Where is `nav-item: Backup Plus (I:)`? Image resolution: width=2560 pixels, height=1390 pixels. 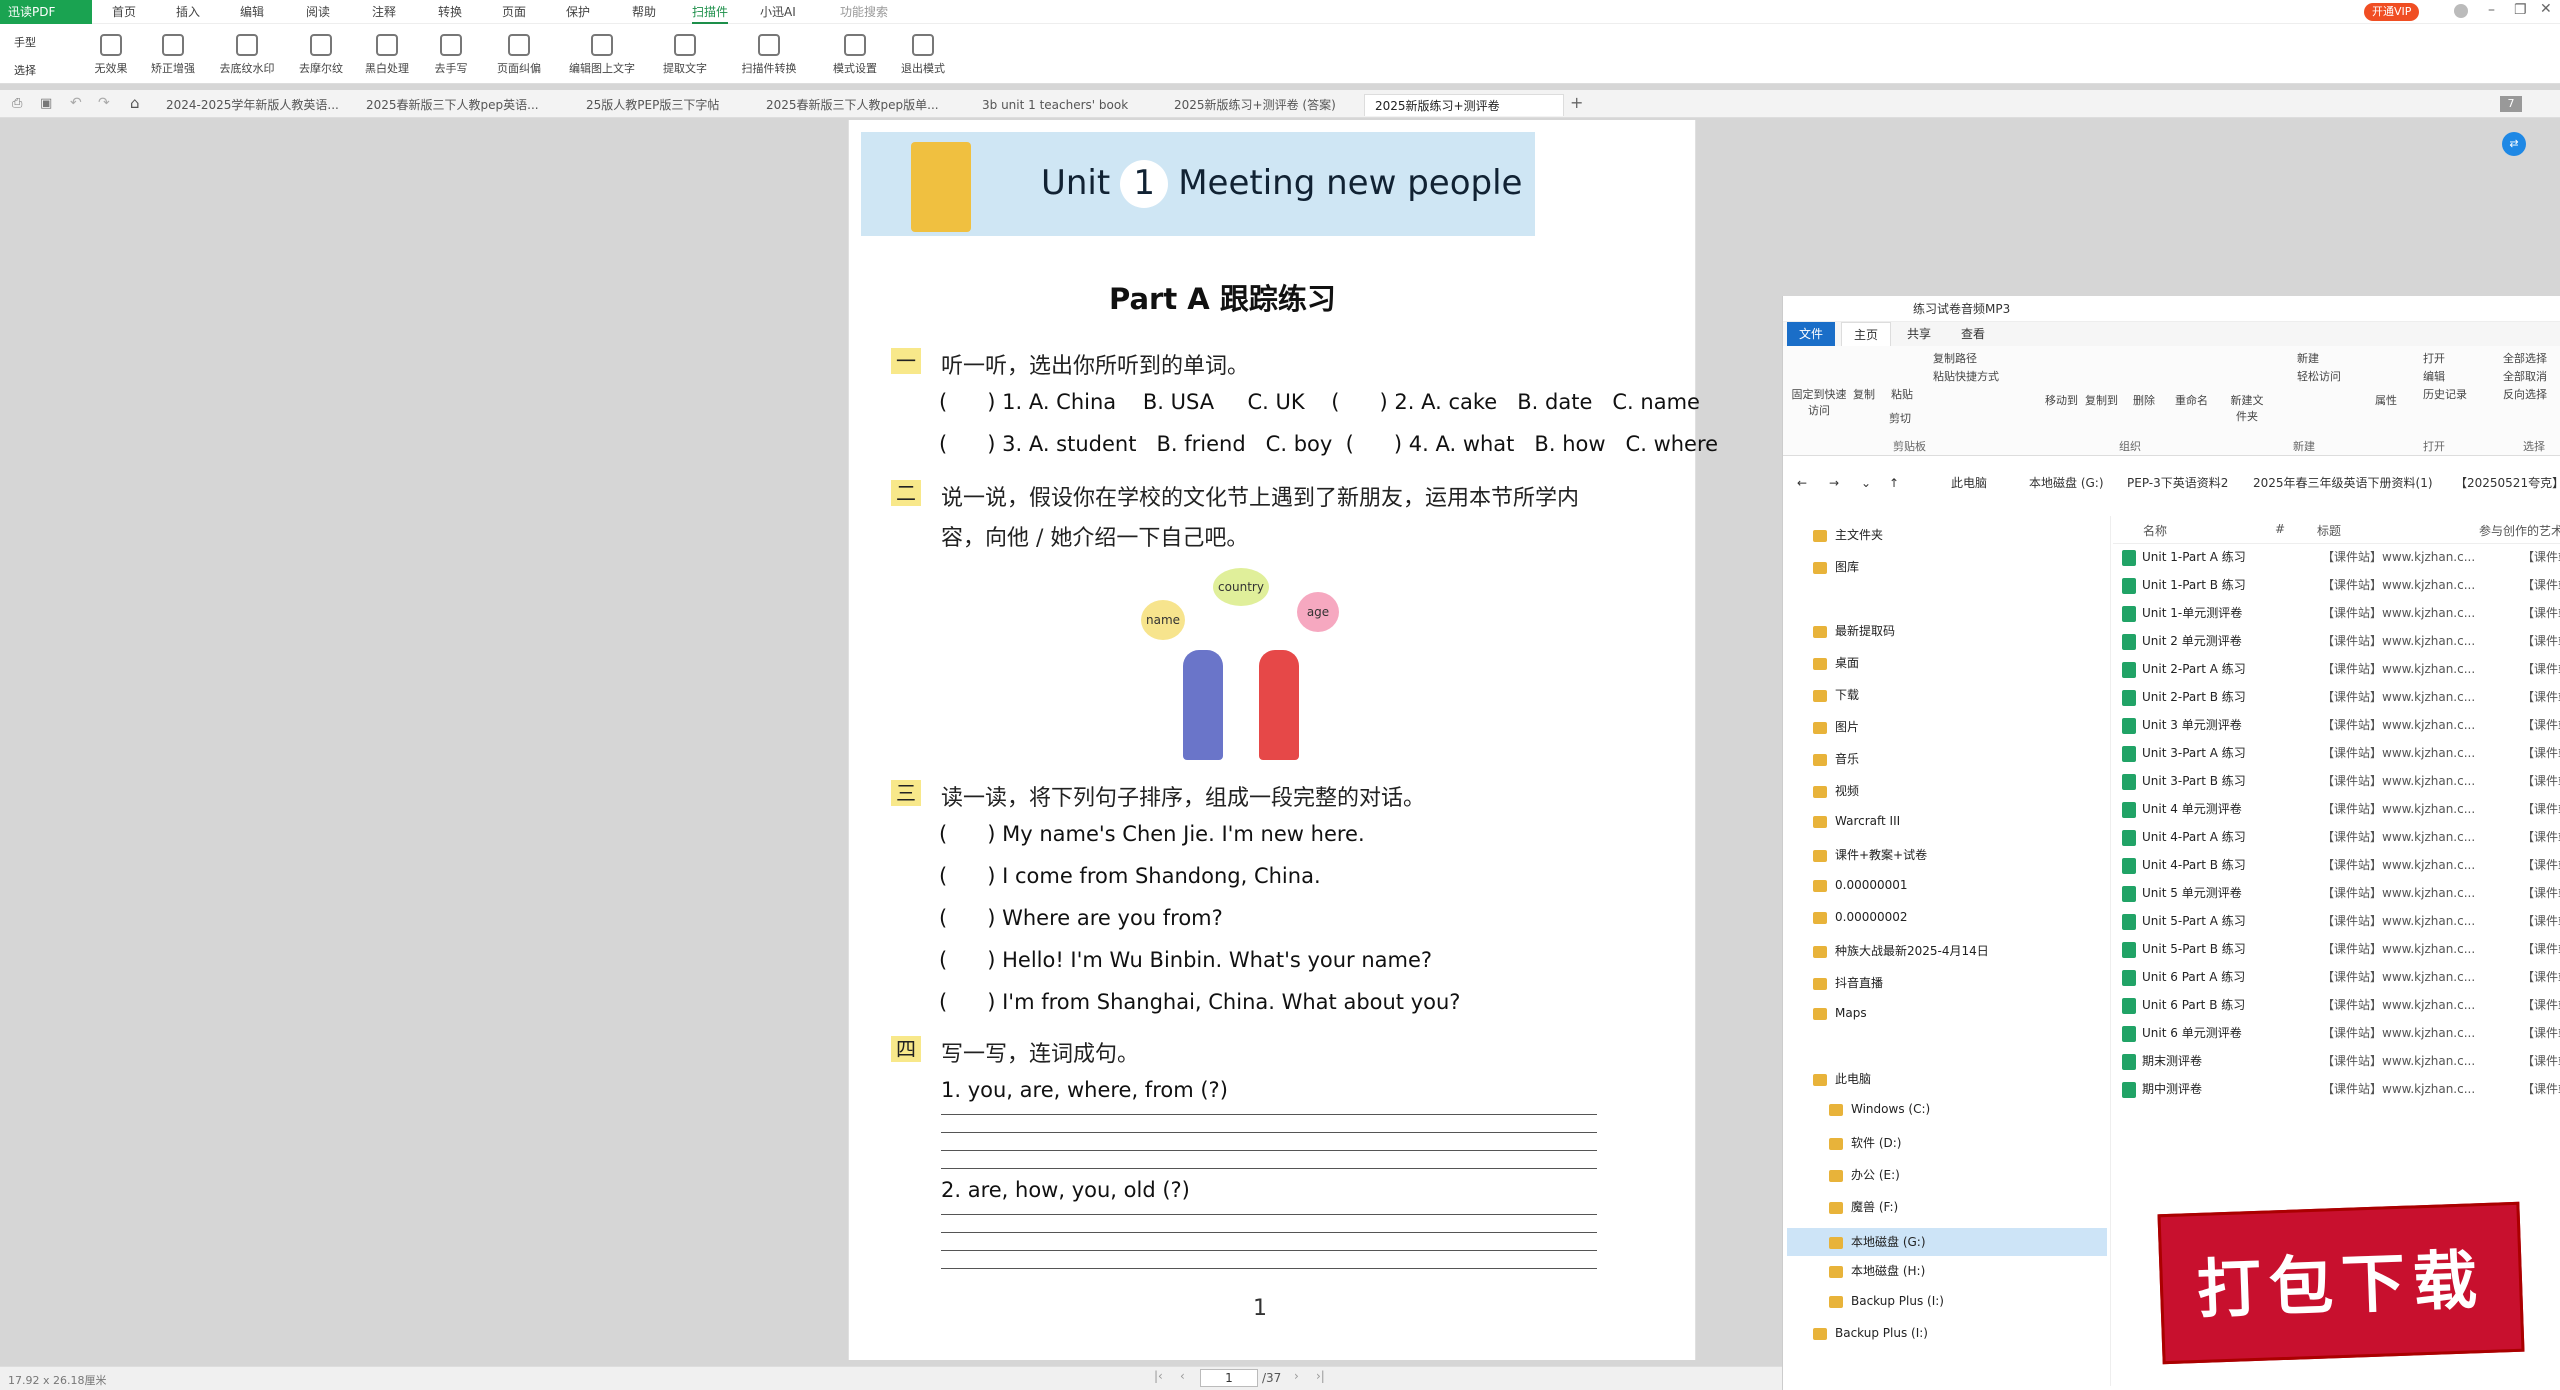
nav-item: Backup Plus (I:) is located at coordinates (1870, 1333).